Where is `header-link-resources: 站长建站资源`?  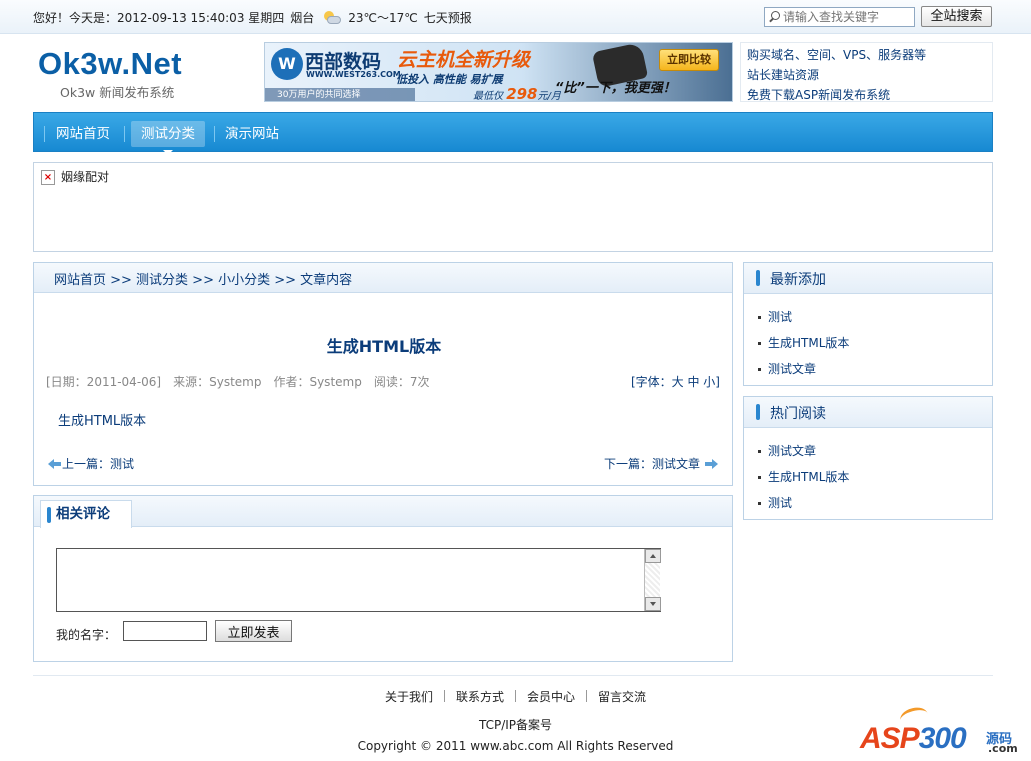 header-link-resources: 站长建站资源 is located at coordinates (869, 75).